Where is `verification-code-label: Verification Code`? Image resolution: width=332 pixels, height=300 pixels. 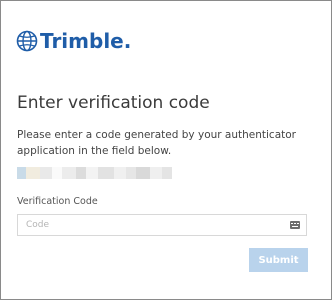 verification-code-label: Verification Code is located at coordinates (57, 201).